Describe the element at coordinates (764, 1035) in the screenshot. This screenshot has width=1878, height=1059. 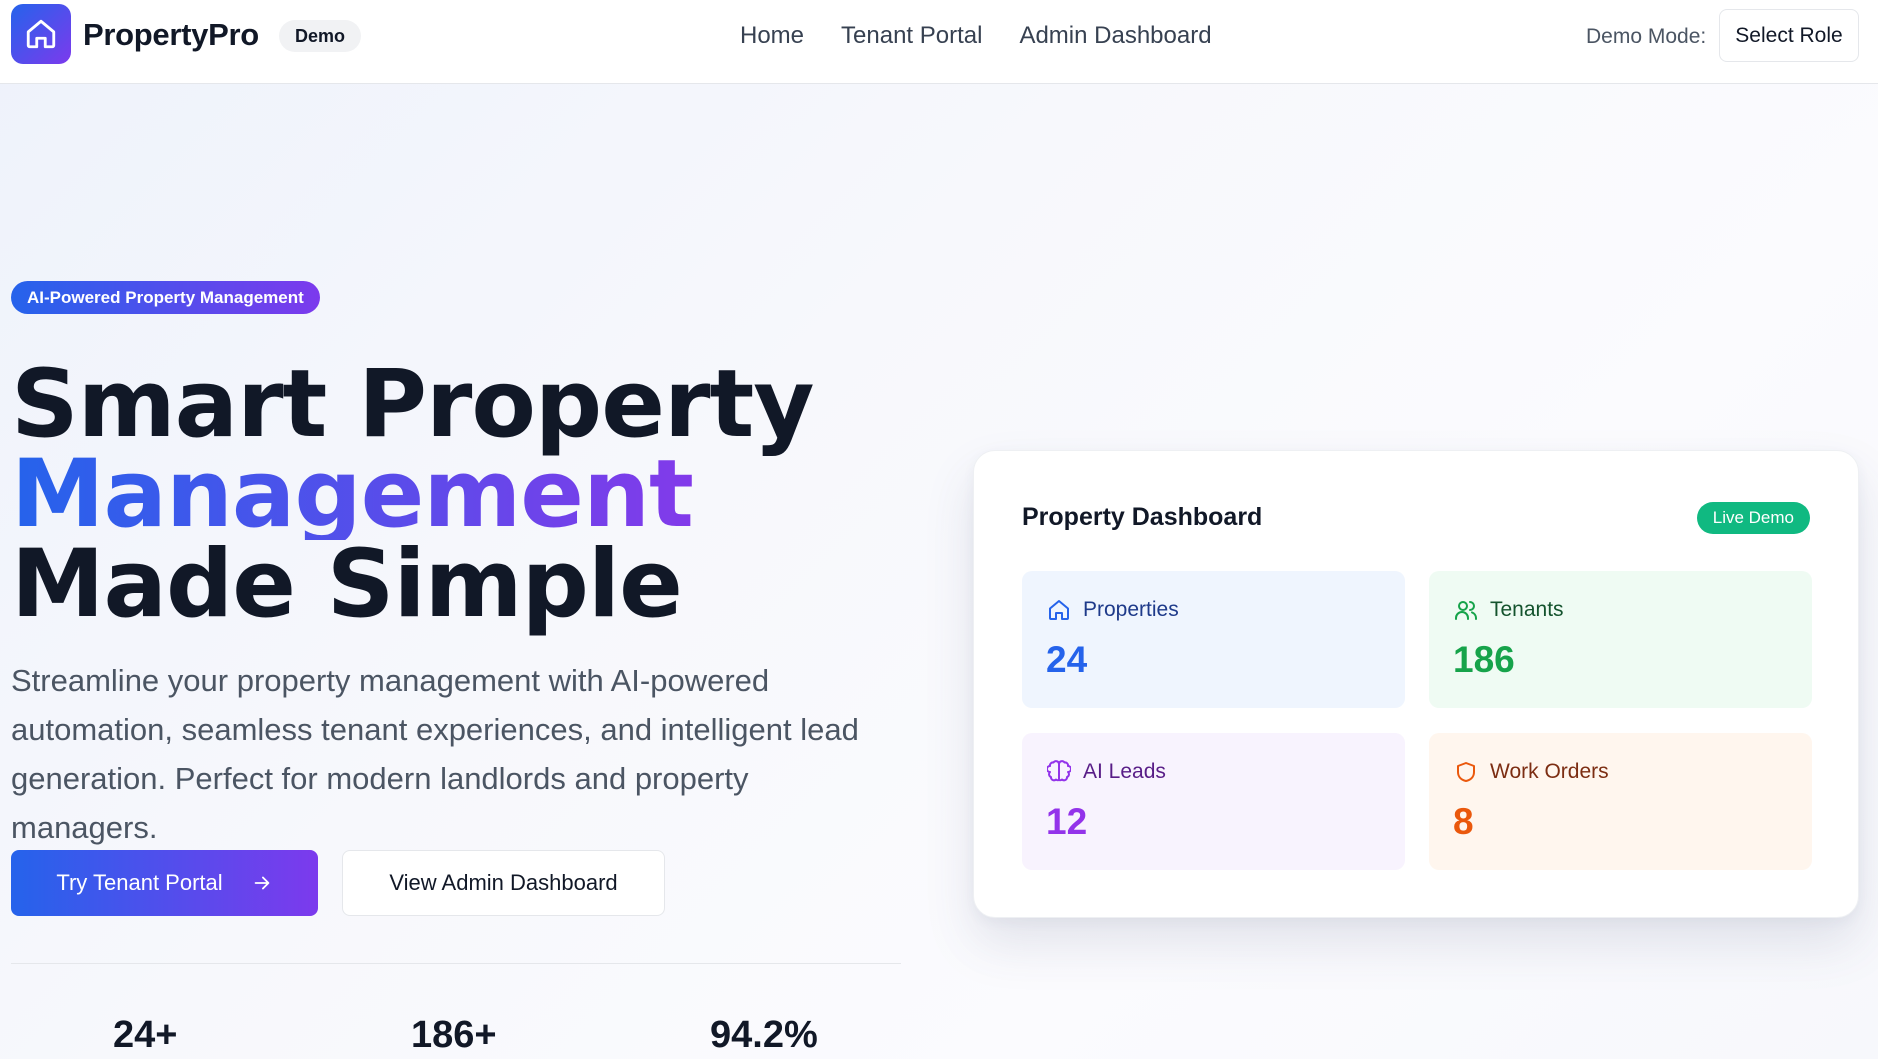
I see `stat-percentage: 94.2%` at that location.